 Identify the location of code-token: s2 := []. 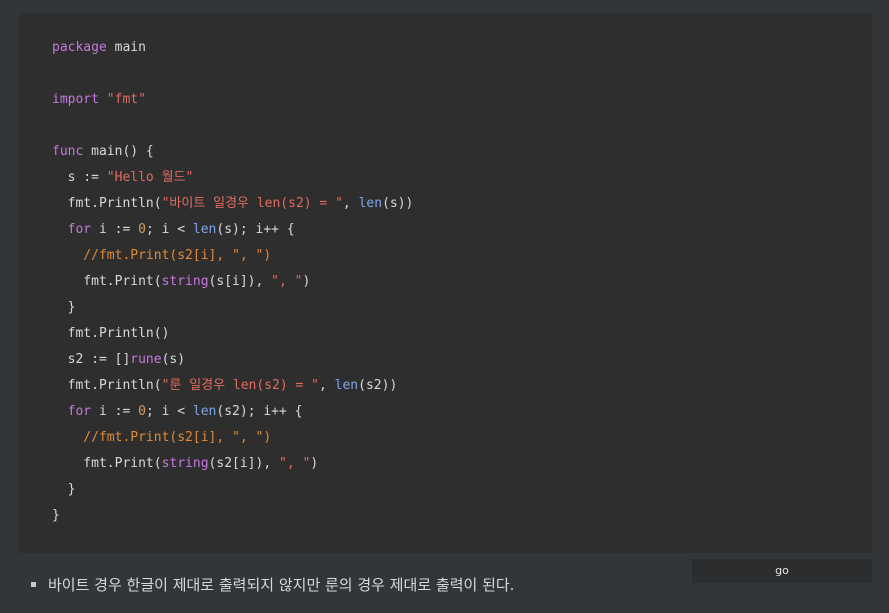
(91, 359).